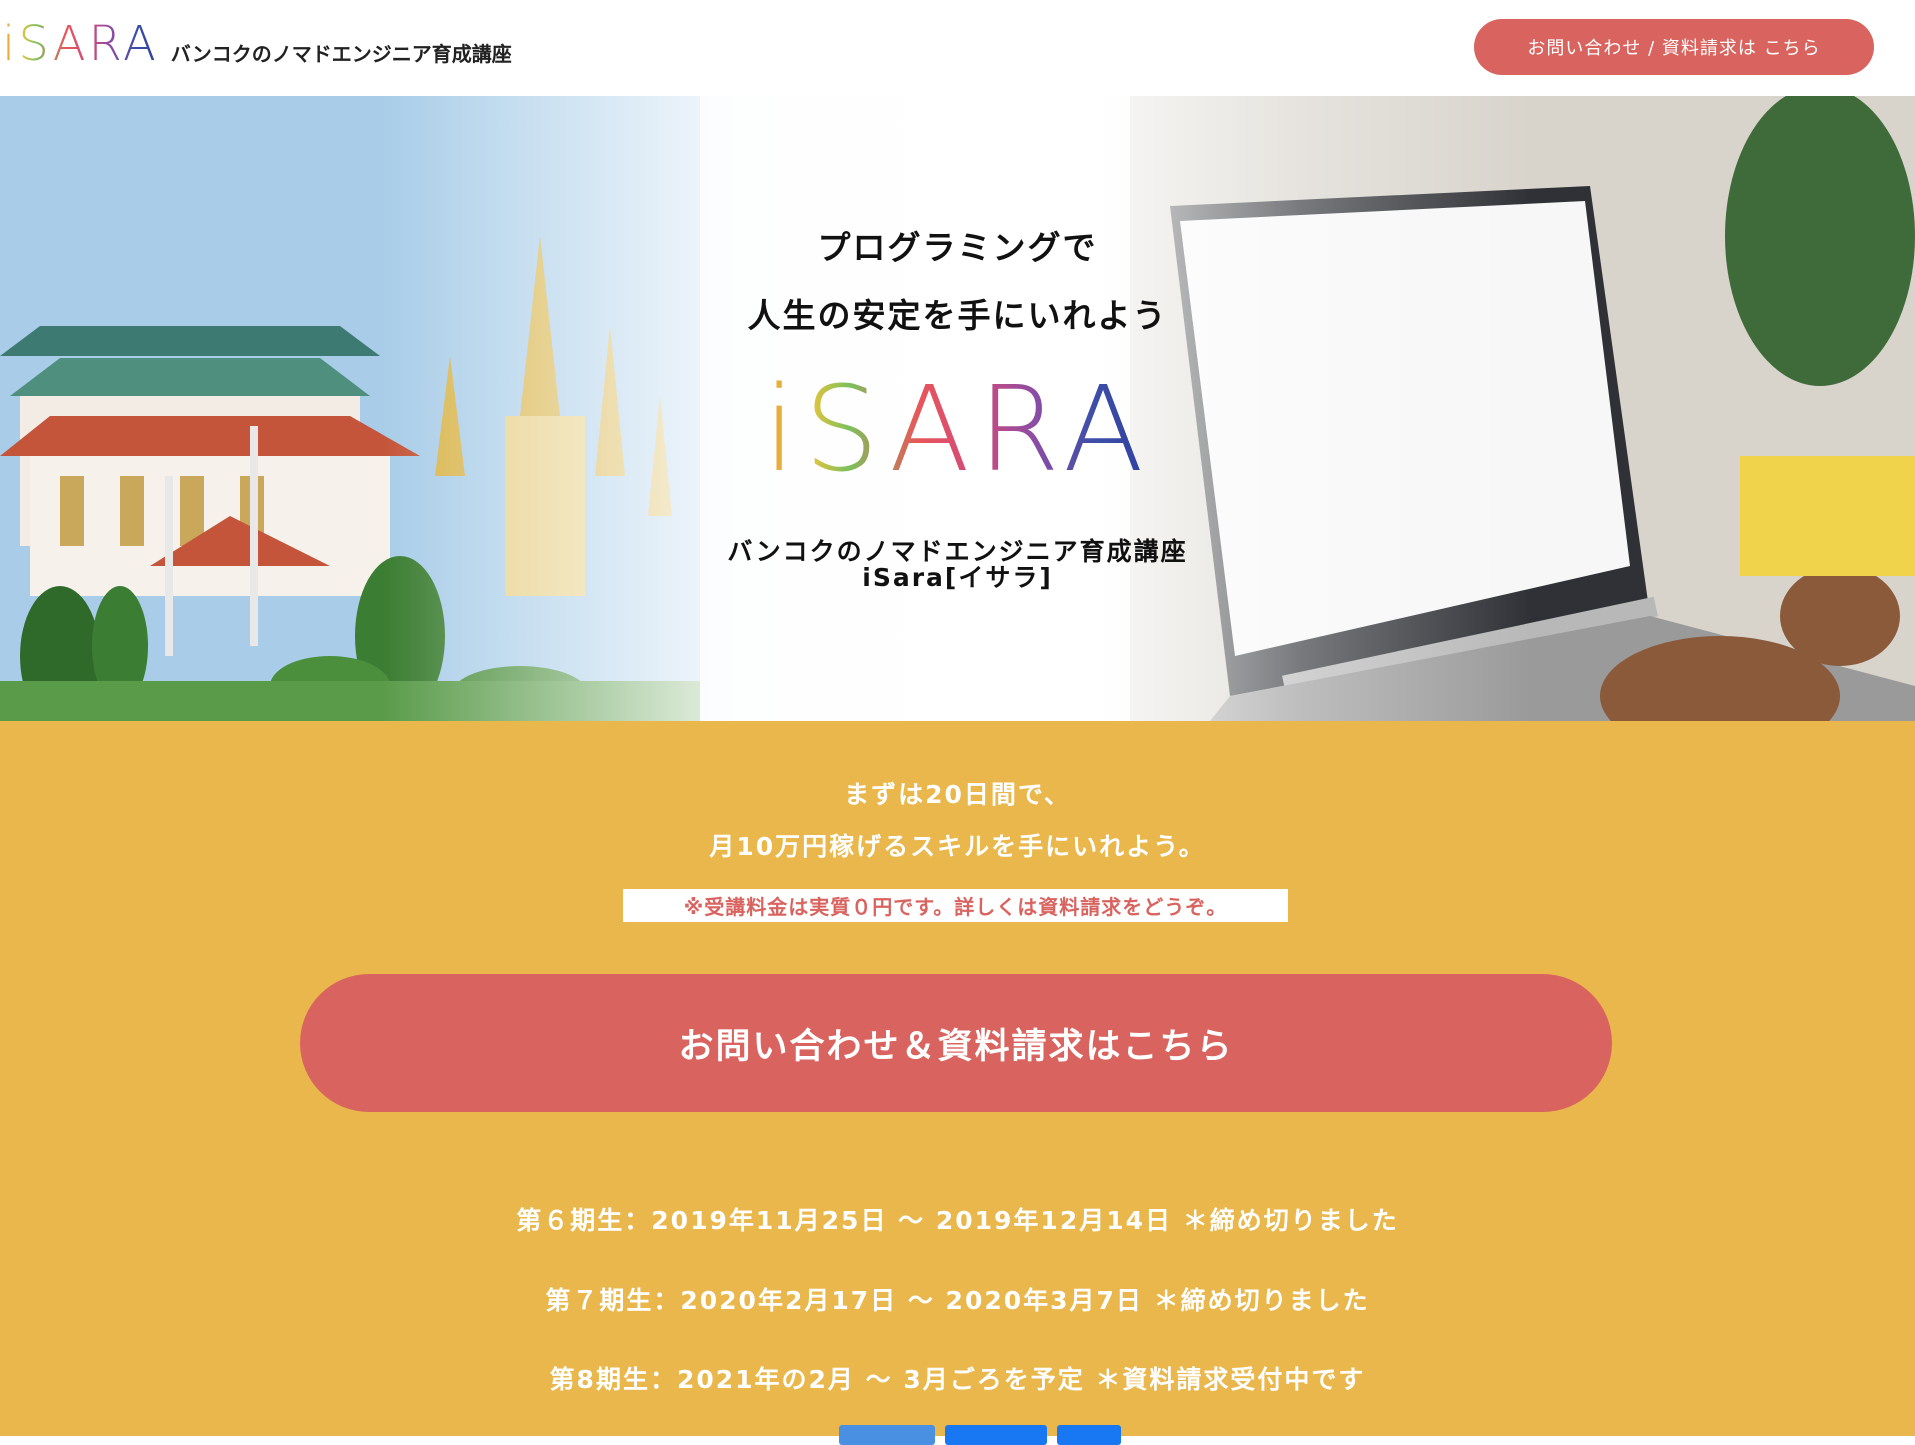 This screenshot has width=1915, height=1445. Describe the element at coordinates (80, 44) in the screenshot. I see `site-logo: iSARA` at that location.